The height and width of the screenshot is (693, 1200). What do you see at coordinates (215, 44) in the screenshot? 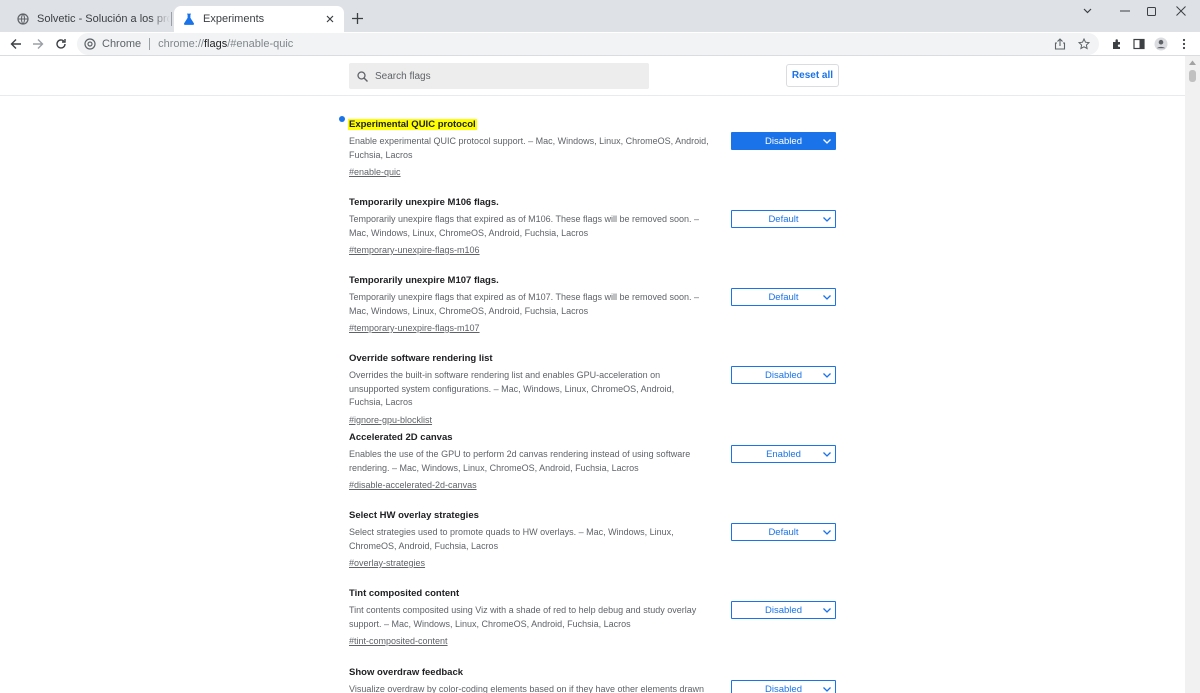
I see `url-host: flags` at bounding box center [215, 44].